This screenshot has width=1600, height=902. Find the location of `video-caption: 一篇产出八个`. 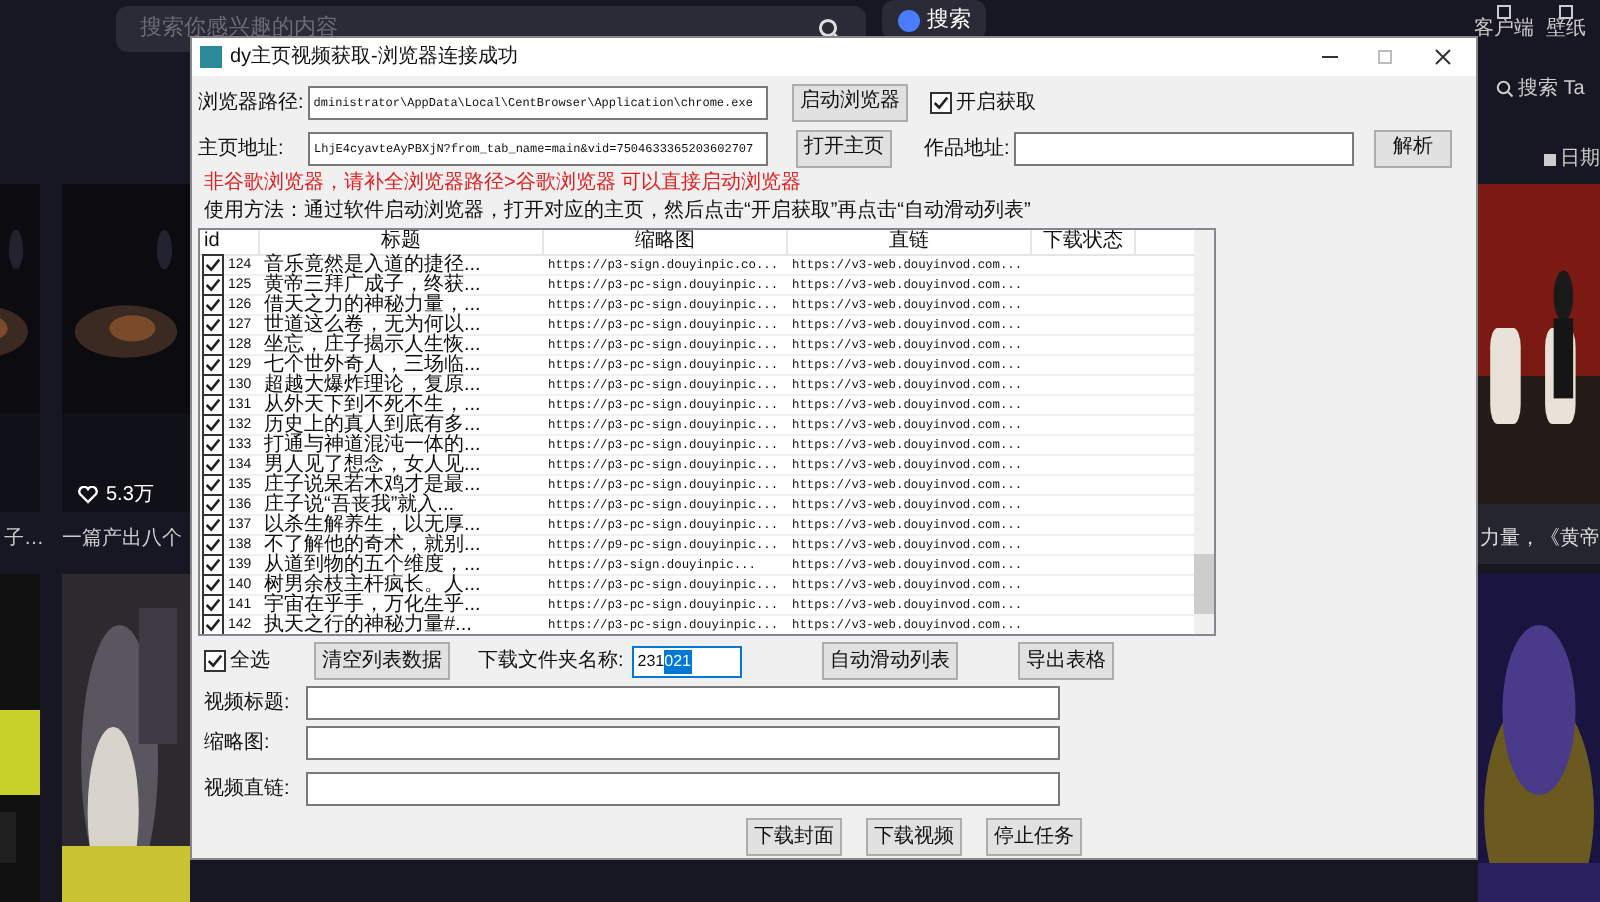

video-caption: 一篇产出八个 is located at coordinates (122, 539).